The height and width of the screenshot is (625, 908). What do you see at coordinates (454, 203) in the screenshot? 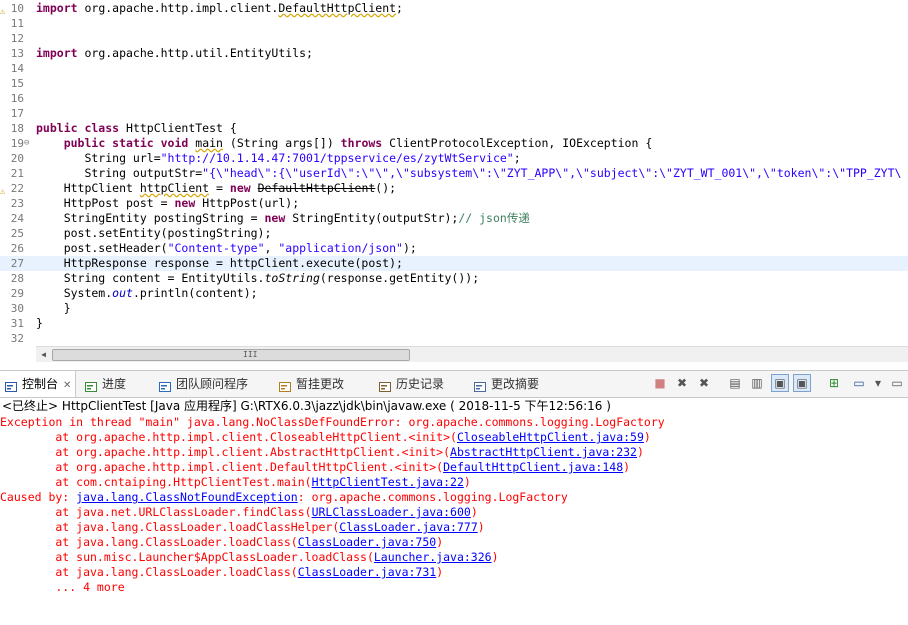
I see `code-line: 23 HttpPost post = new HttpPost(url);` at bounding box center [454, 203].